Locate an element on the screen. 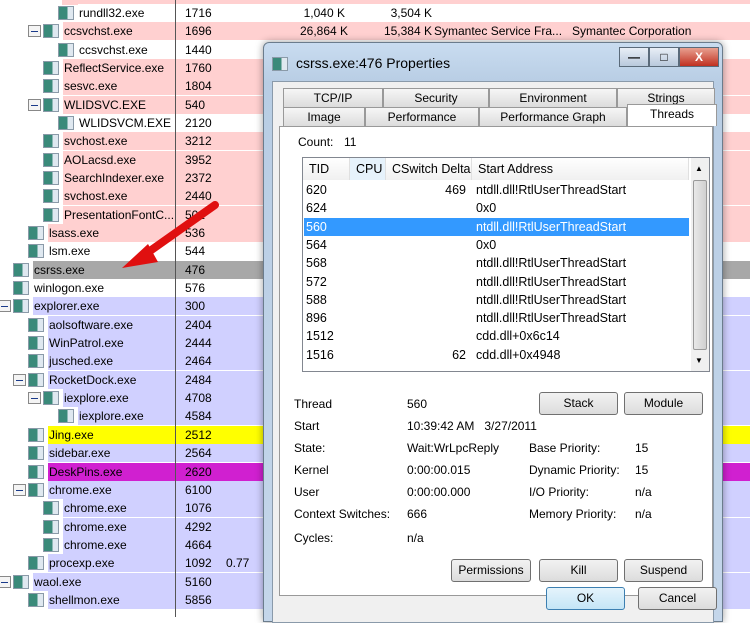 Image resolution: width=750 pixels, height=623 pixels. state-label: State: is located at coordinates (310, 448).